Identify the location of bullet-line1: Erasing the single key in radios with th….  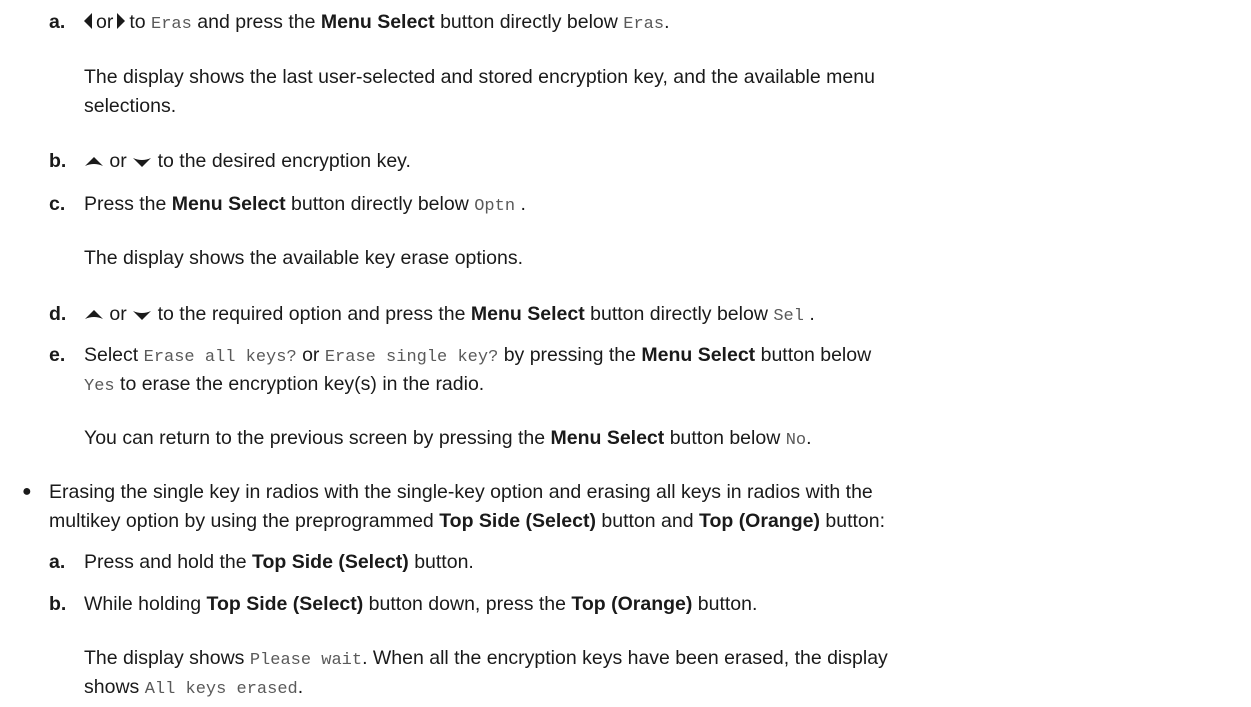
(461, 492).